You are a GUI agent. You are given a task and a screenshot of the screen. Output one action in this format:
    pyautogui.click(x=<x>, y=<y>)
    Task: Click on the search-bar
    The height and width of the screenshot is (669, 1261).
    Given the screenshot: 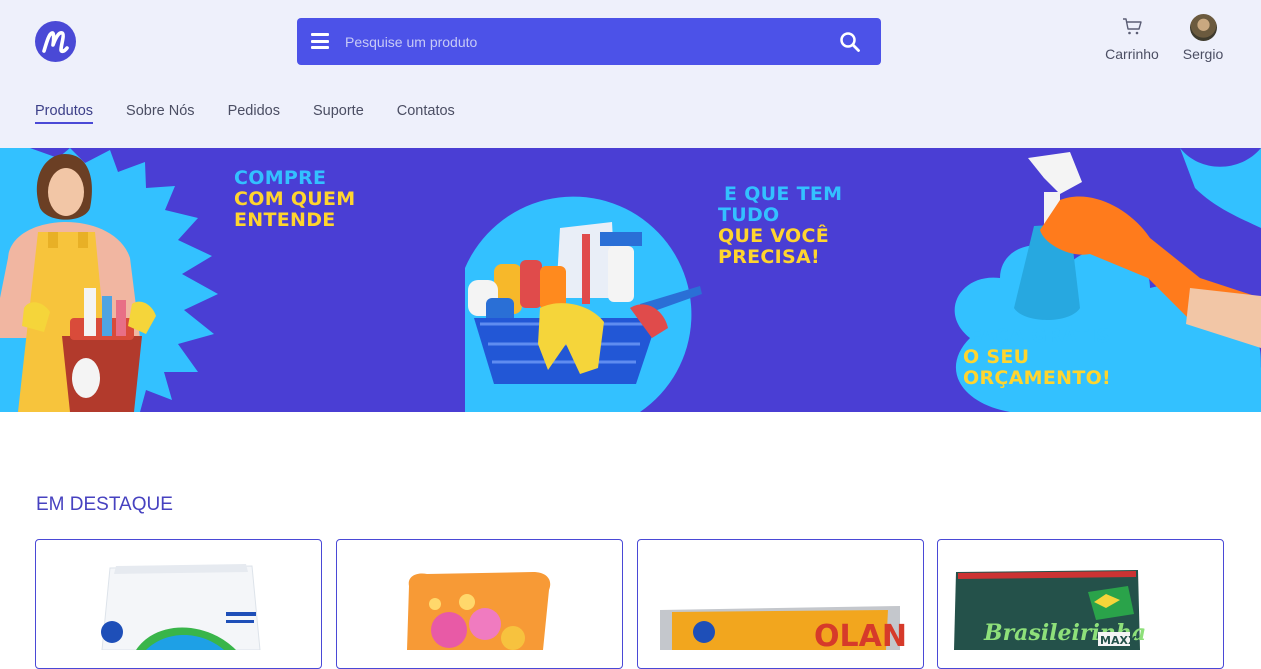 What is the action you would take?
    pyautogui.click(x=589, y=41)
    